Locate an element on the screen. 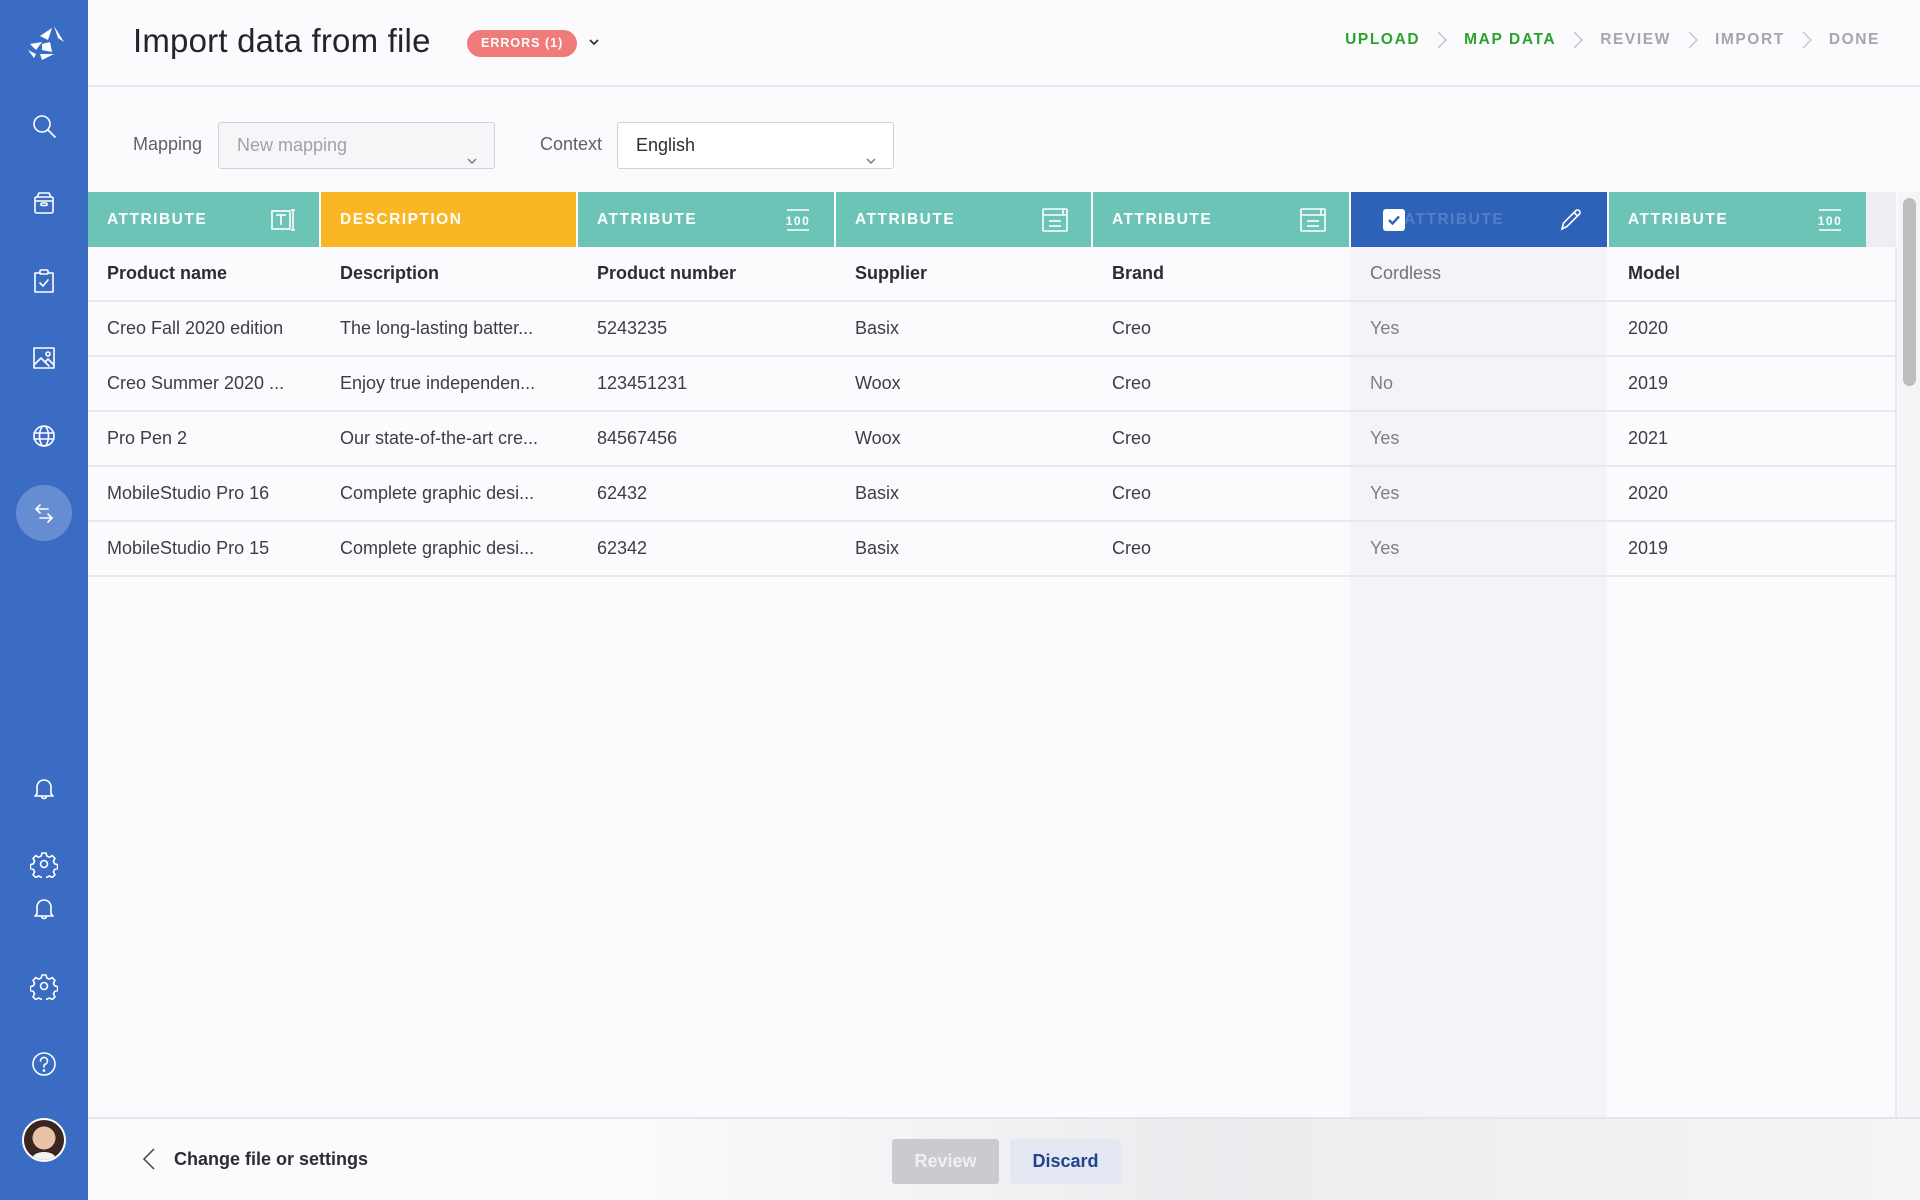 The height and width of the screenshot is (1200, 1920). context-label: Context is located at coordinates (571, 144).